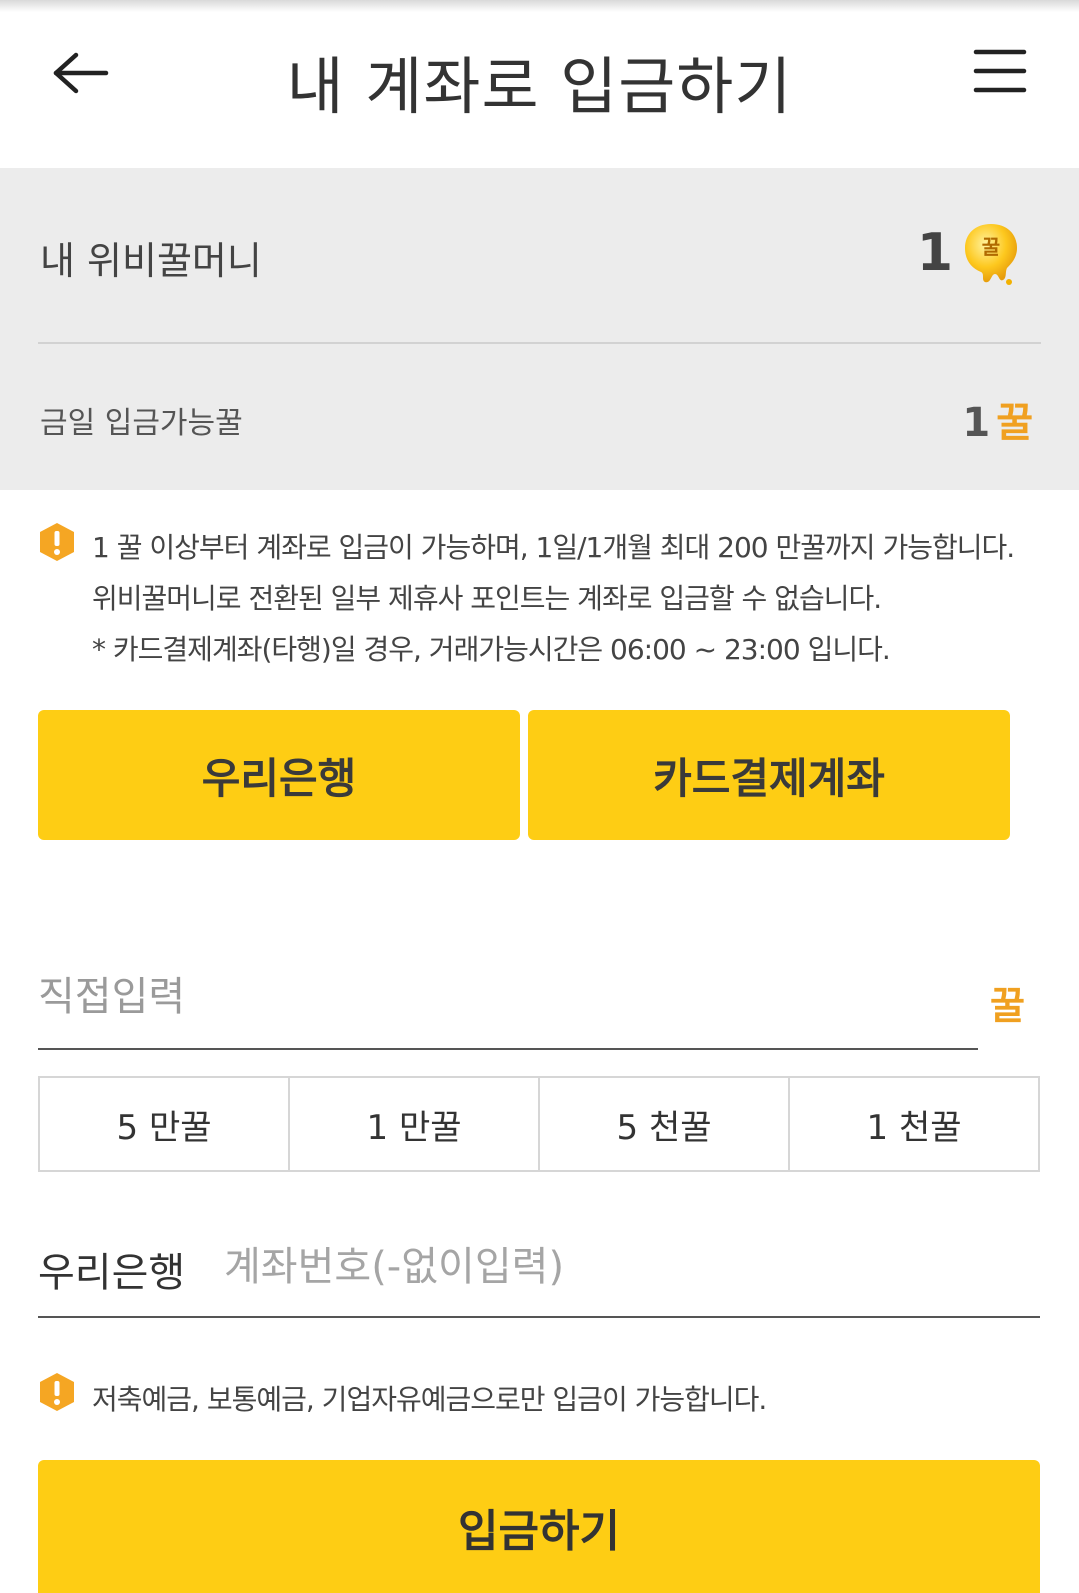 Image resolution: width=1079 pixels, height=1593 pixels. Describe the element at coordinates (488, 997) in the screenshot. I see `amount-input` at that location.